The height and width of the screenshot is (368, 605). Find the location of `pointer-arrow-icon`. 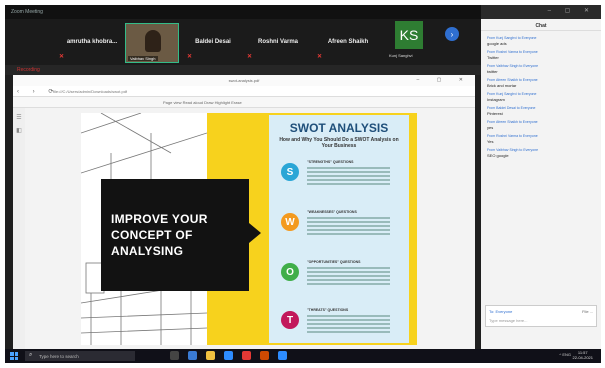

pointer-arrow-icon is located at coordinates (255, 233).